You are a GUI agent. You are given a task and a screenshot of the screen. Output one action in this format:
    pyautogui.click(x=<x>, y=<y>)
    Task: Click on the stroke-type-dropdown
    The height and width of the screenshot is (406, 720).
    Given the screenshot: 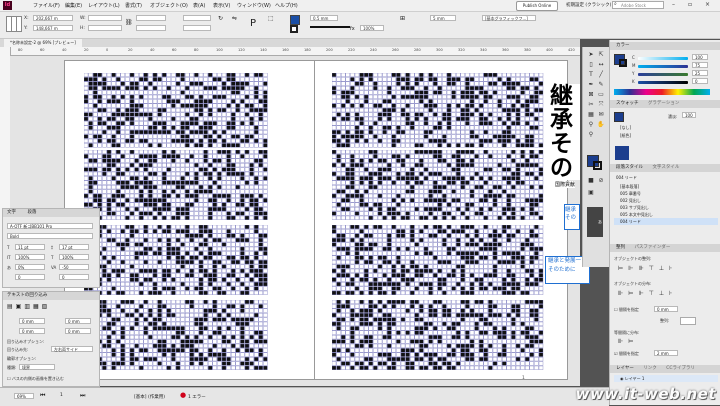 What is the action you would take?
    pyautogui.click(x=330, y=29)
    